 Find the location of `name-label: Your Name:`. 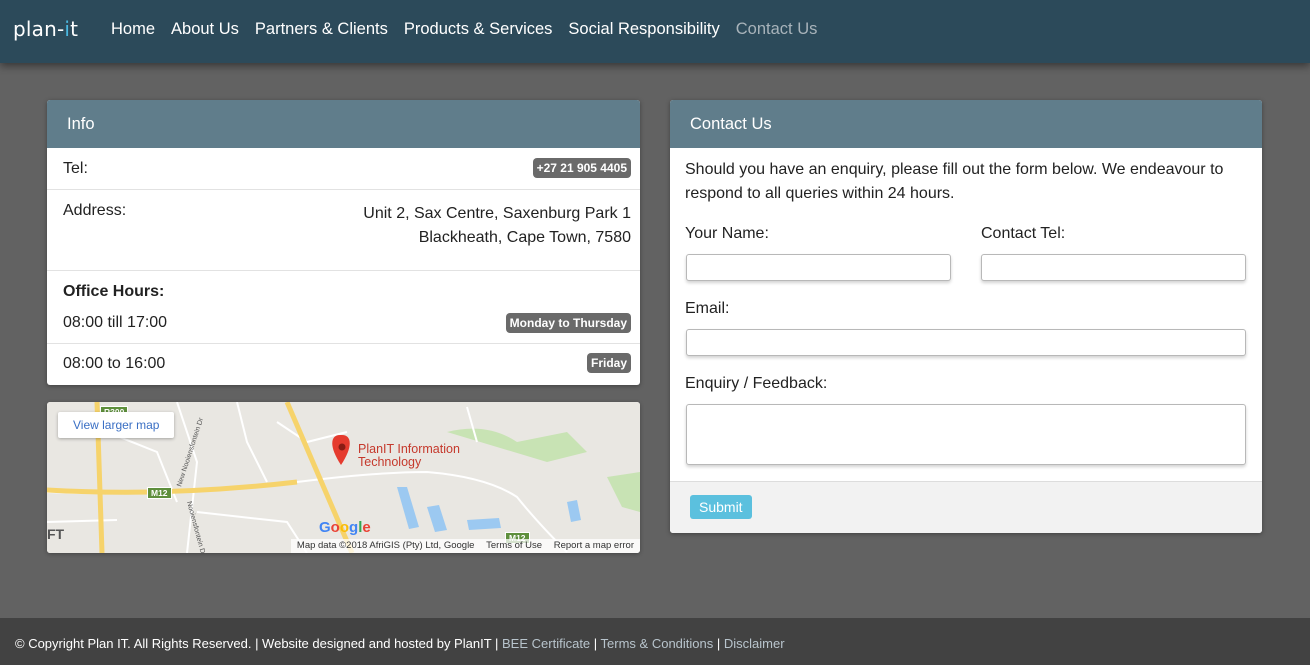

name-label: Your Name: is located at coordinates (727, 233).